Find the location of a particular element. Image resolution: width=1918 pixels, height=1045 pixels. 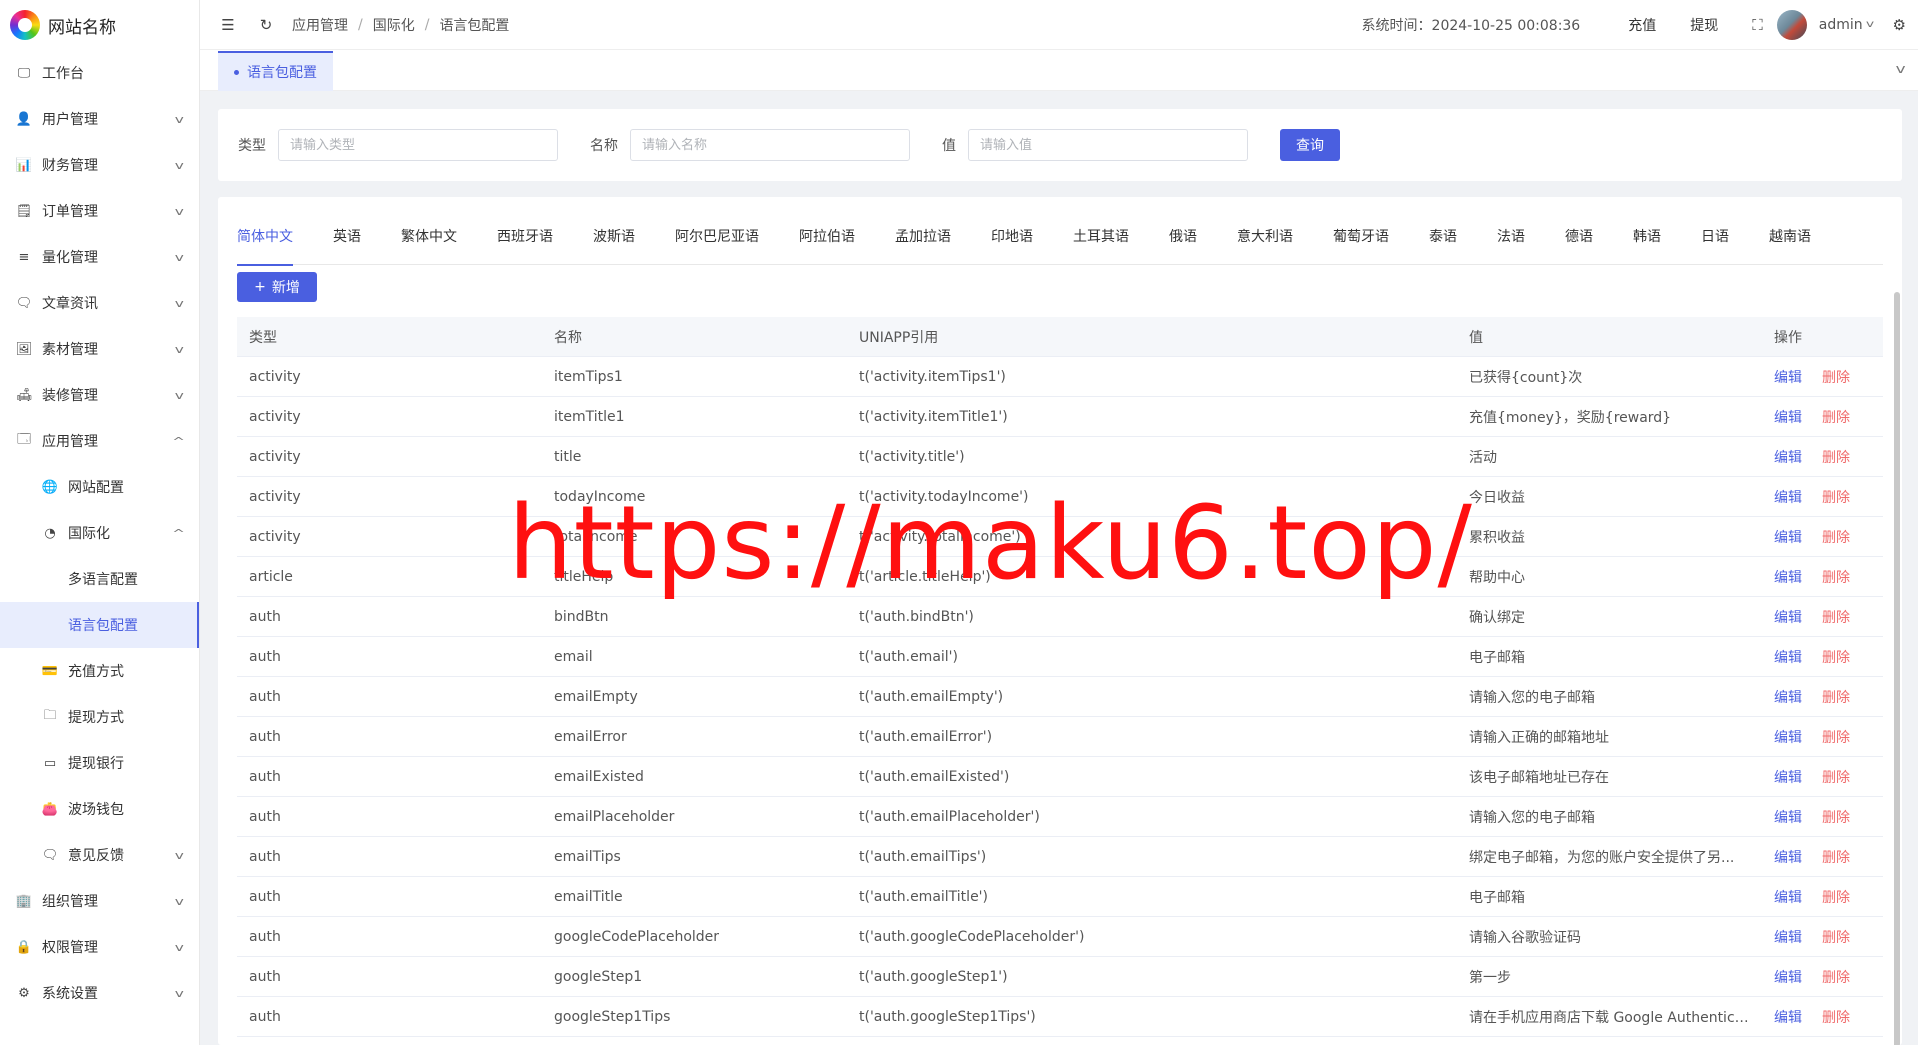

sidebar-item: 🗨 意见反馈 v is located at coordinates (99, 855).